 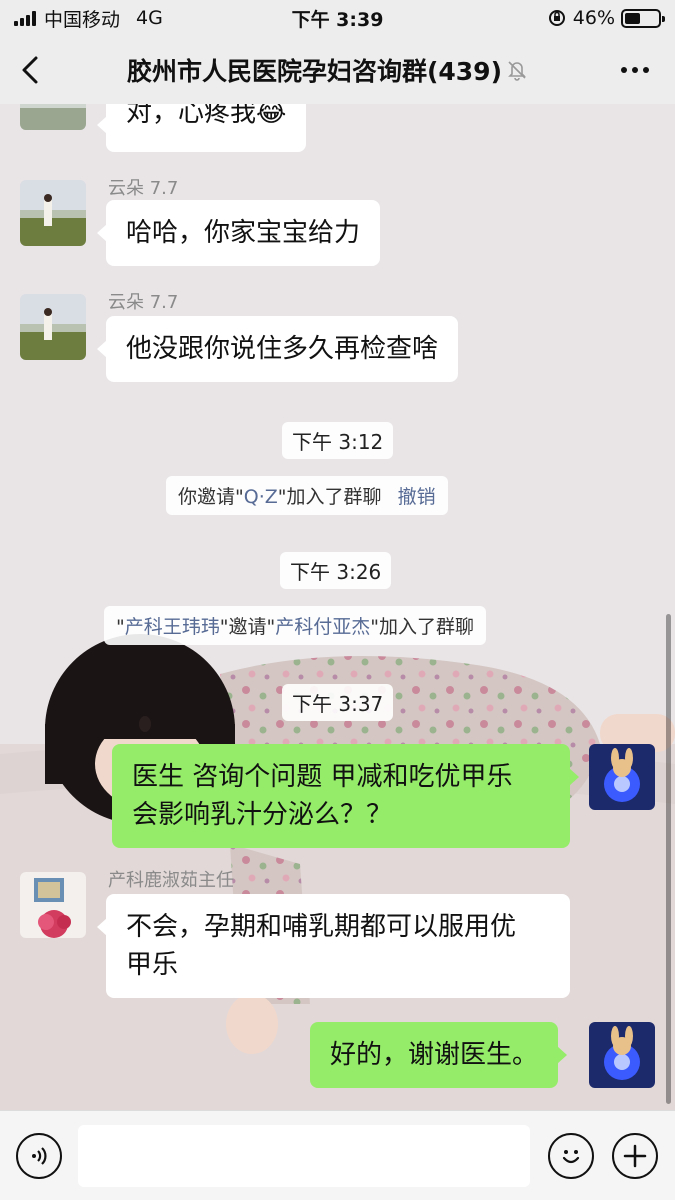 What do you see at coordinates (338, 702) in the screenshot?
I see `timestamp: 下午 3:37` at bounding box center [338, 702].